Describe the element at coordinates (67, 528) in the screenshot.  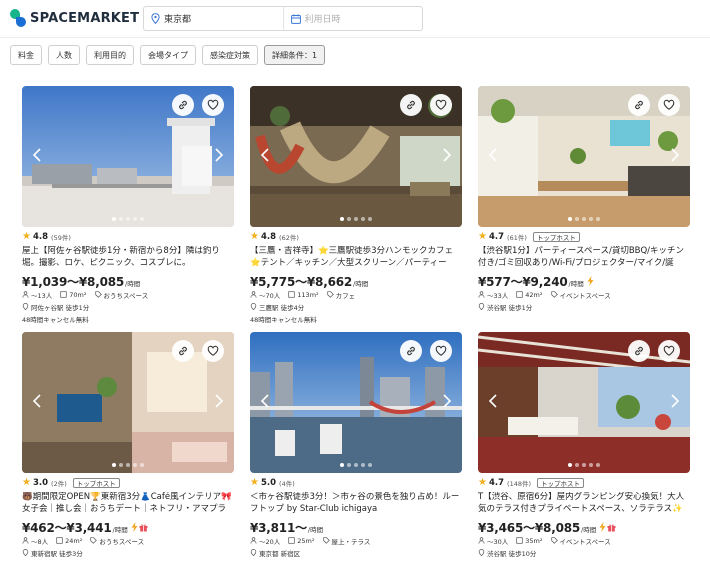
I see `price-range: ¥462〜¥3,441` at that location.